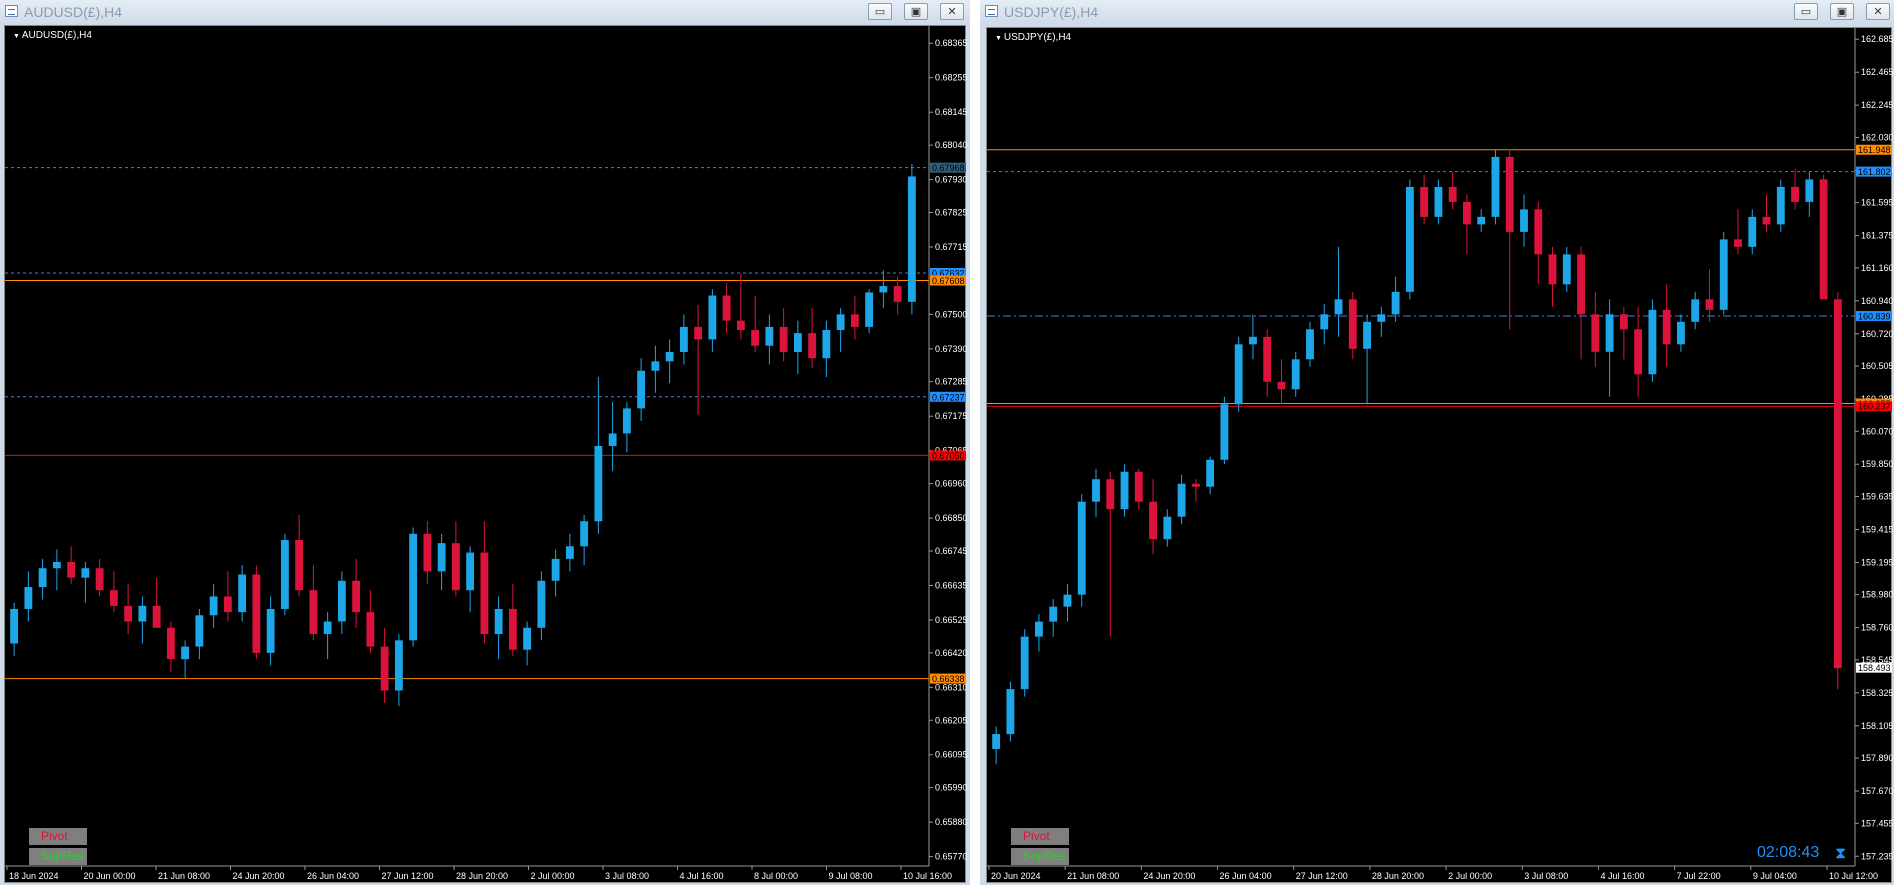 The width and height of the screenshot is (1894, 885). Describe the element at coordinates (951, 349) in the screenshot. I see `price-tick-label: 0.67390` at that location.